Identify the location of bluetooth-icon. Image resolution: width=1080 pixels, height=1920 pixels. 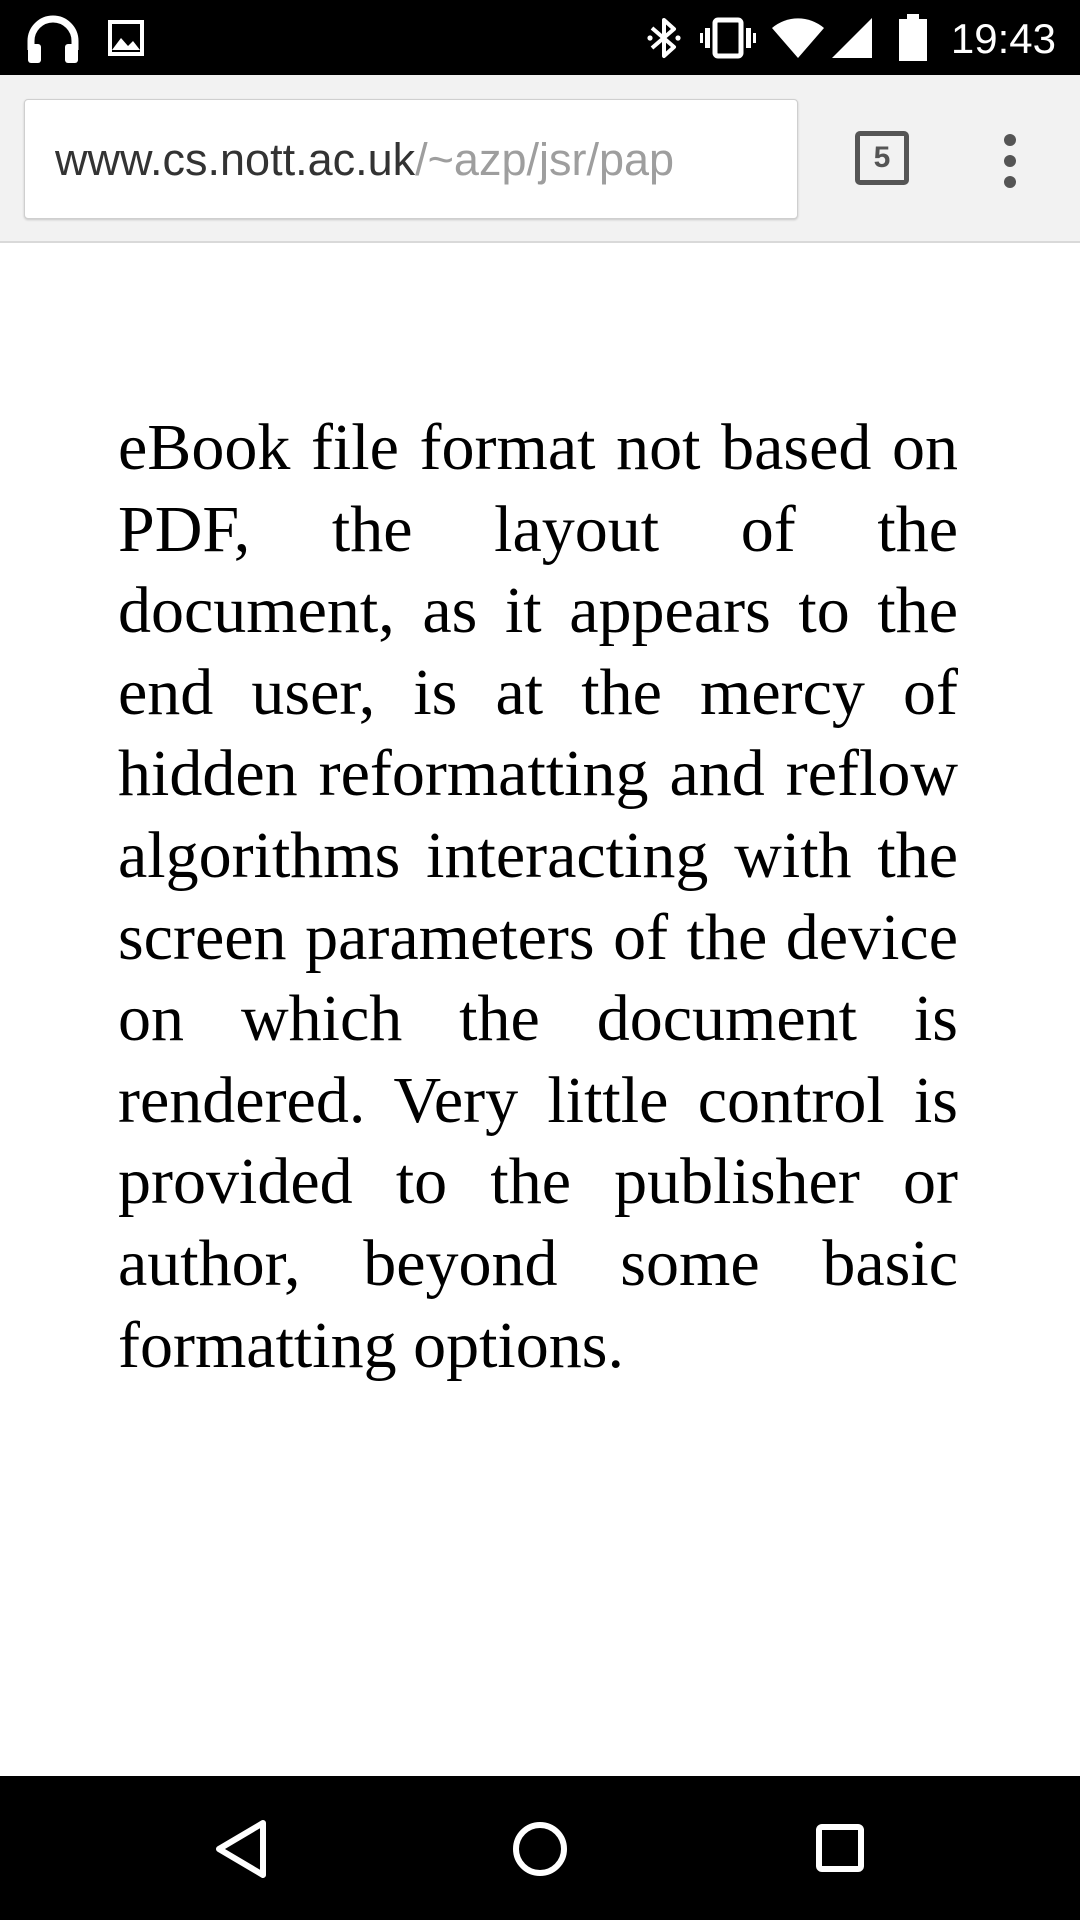
(664, 38).